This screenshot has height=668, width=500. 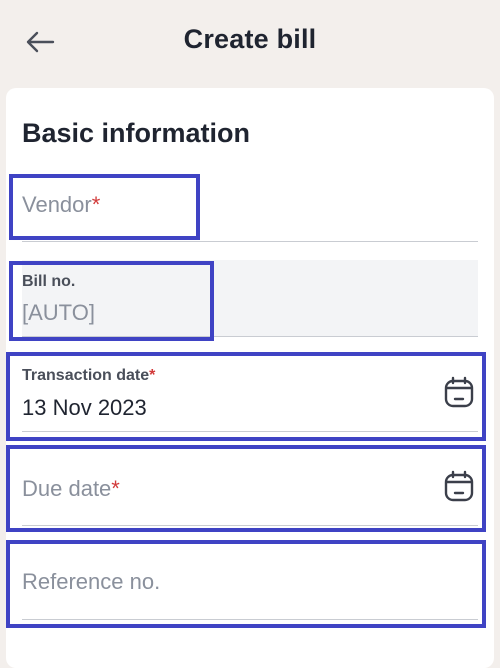 I want to click on vendor-field: Vendor*, so click(x=250, y=210).